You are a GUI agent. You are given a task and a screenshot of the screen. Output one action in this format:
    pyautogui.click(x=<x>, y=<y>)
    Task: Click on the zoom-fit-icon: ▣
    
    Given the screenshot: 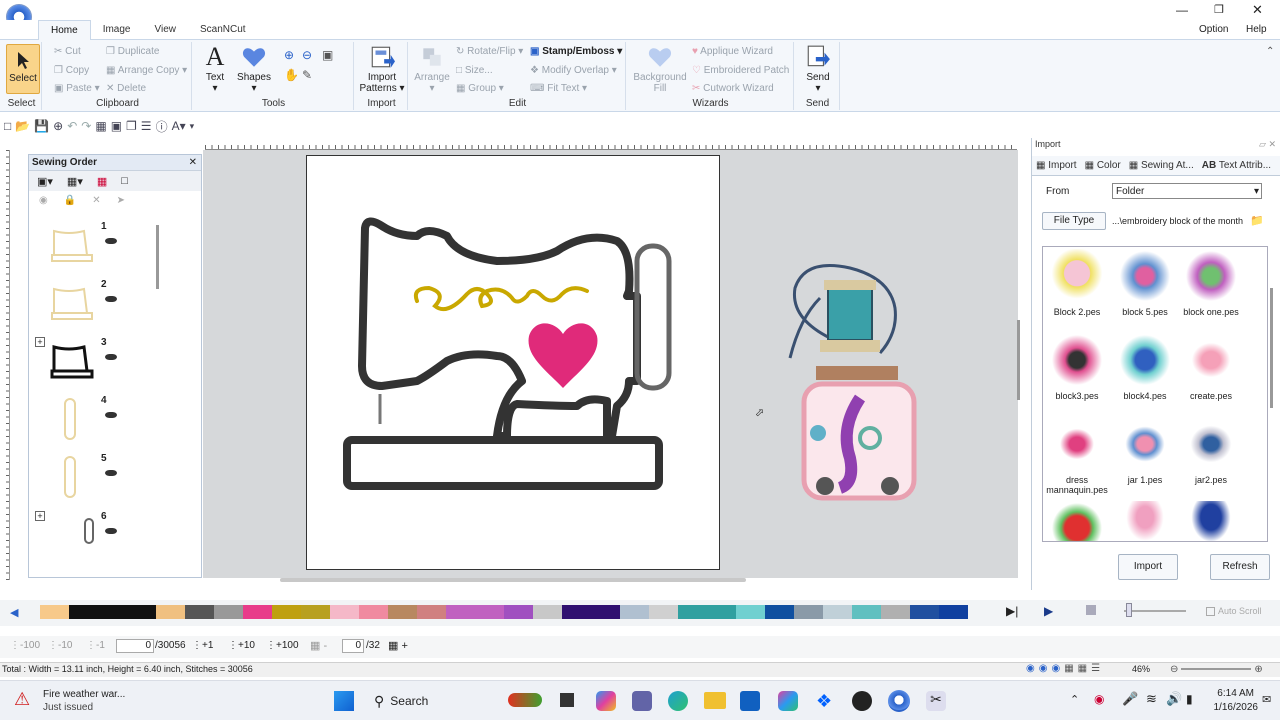 What is the action you would take?
    pyautogui.click(x=327, y=55)
    